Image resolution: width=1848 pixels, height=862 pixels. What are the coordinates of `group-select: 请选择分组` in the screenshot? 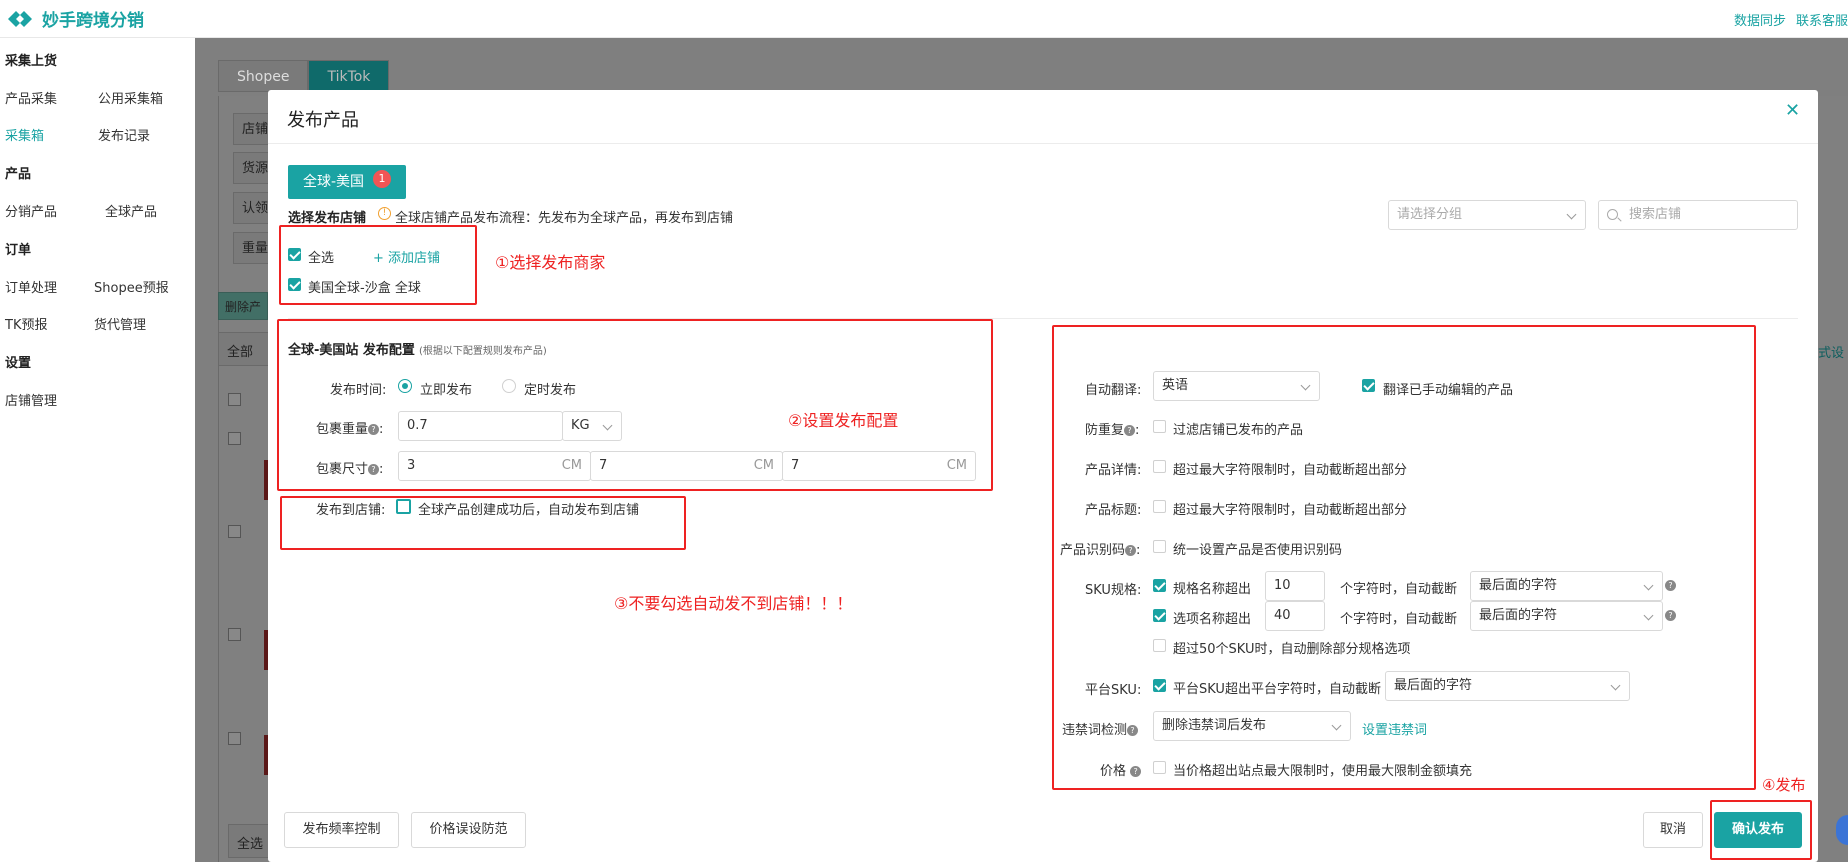 It's located at (1487, 215).